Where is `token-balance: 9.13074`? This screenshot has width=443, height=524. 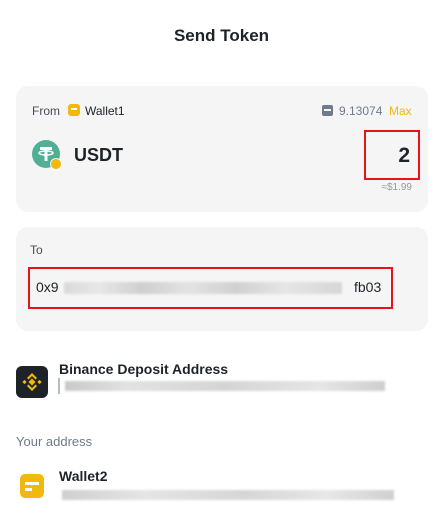 token-balance: 9.13074 is located at coordinates (361, 111).